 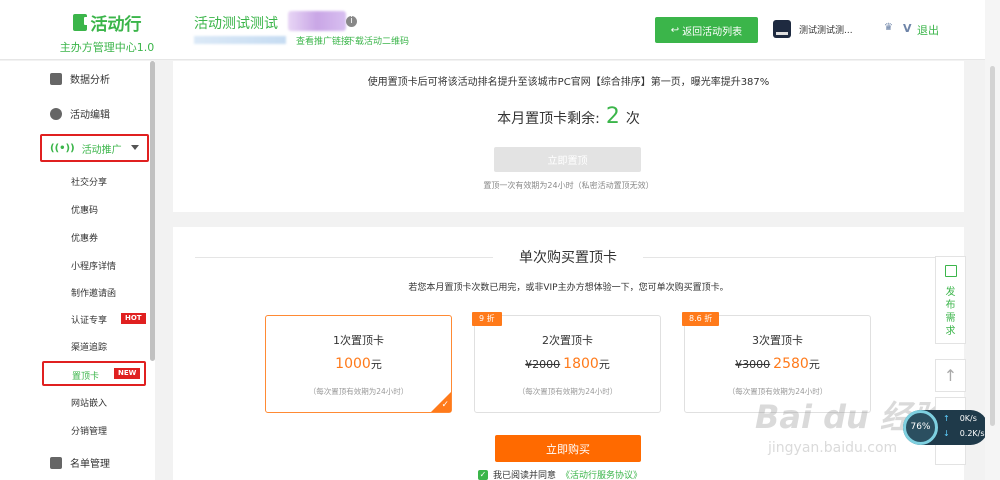 I want to click on upload-speed: ↑ 0K/s, so click(x=960, y=418).